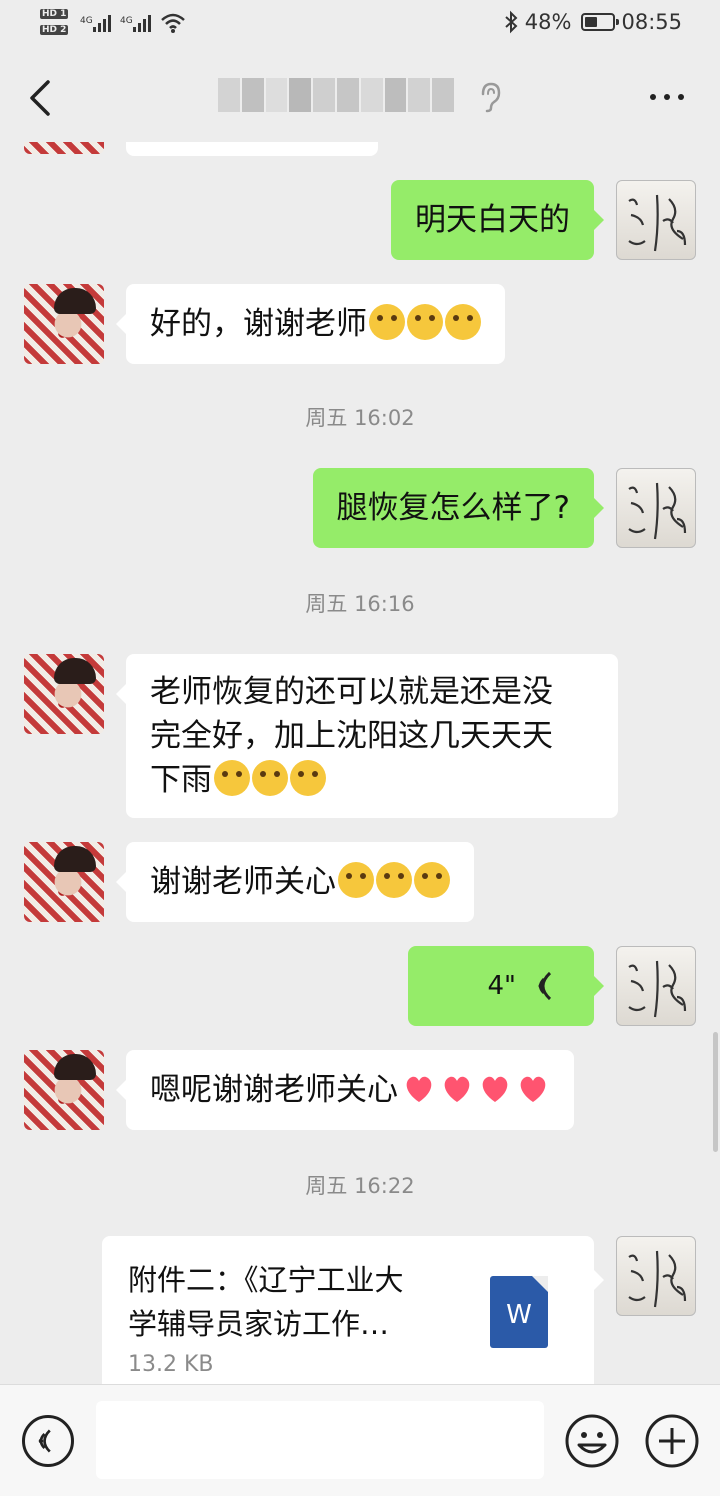  Describe the element at coordinates (360, 25) in the screenshot. I see `status-bar: HD 1 HD 2 4G 4G 48% 08:55` at that location.